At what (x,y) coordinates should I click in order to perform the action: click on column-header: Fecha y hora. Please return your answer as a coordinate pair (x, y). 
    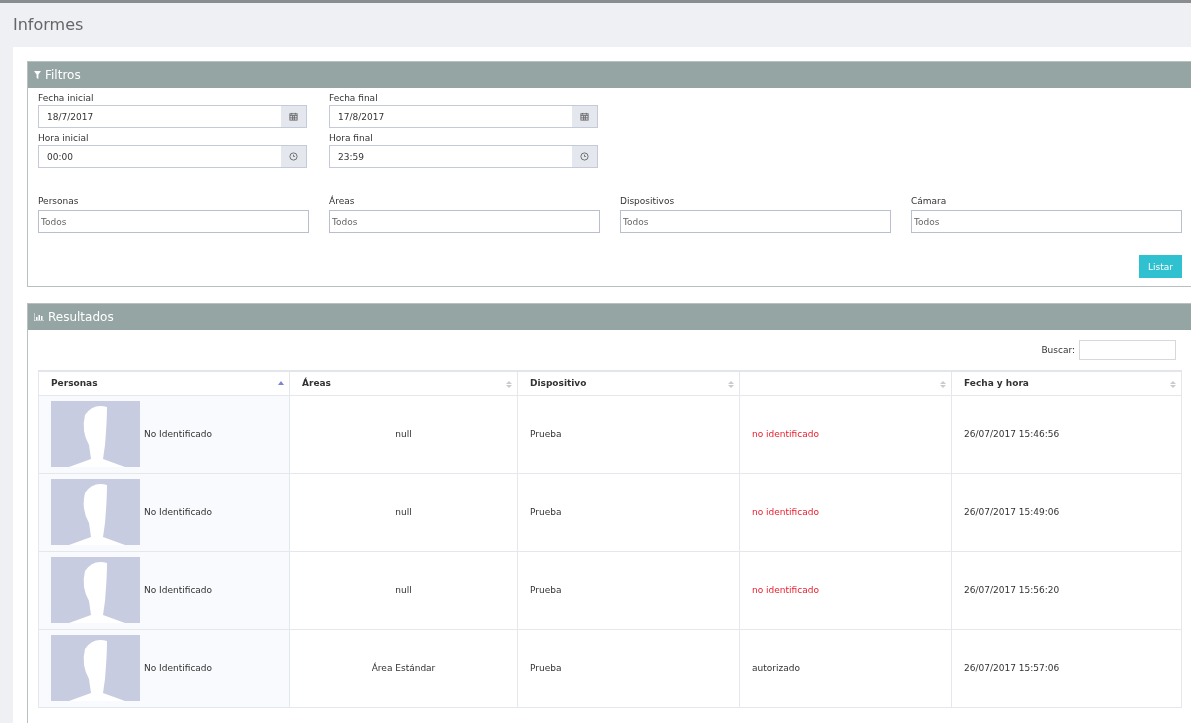
    Looking at the image, I should click on (1066, 383).